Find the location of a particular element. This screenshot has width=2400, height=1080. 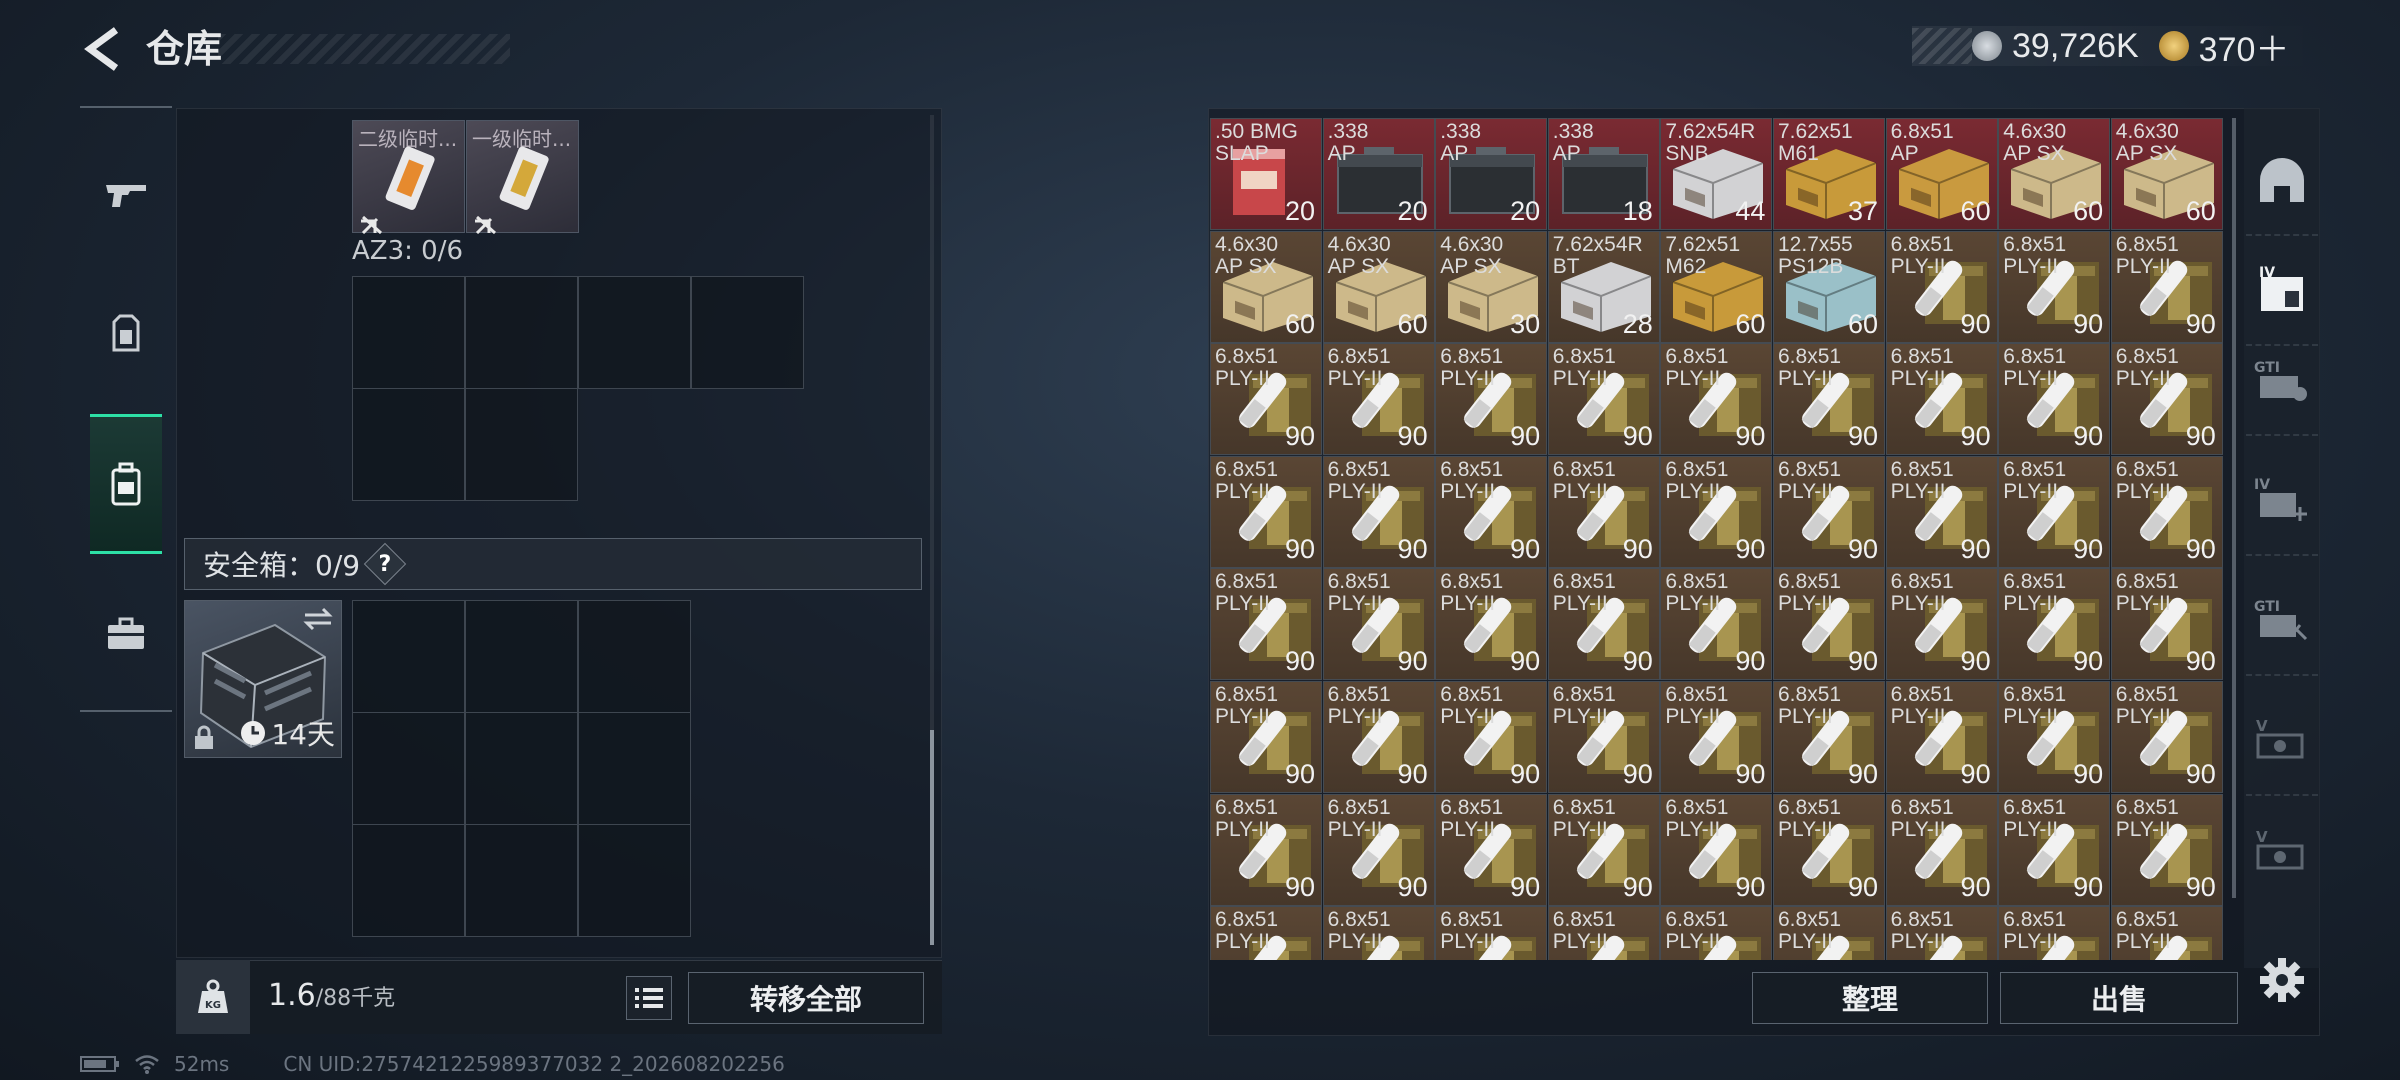

stash-item-slot: 12.7x55 PS12B 60 is located at coordinates (1829, 286).